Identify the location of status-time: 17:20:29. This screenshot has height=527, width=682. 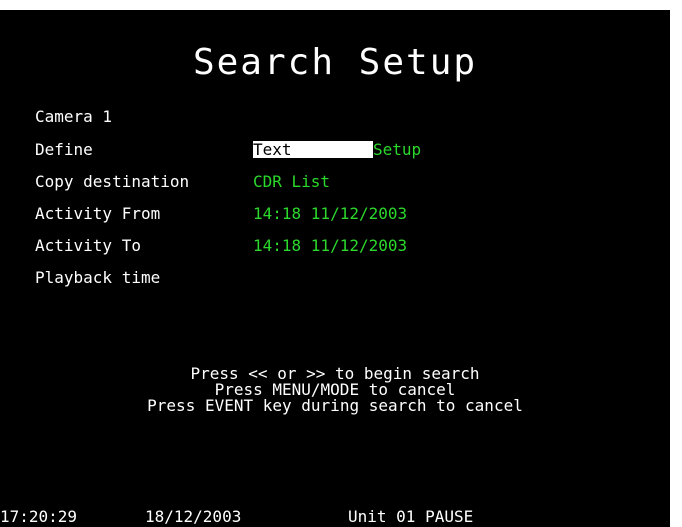
(39, 516).